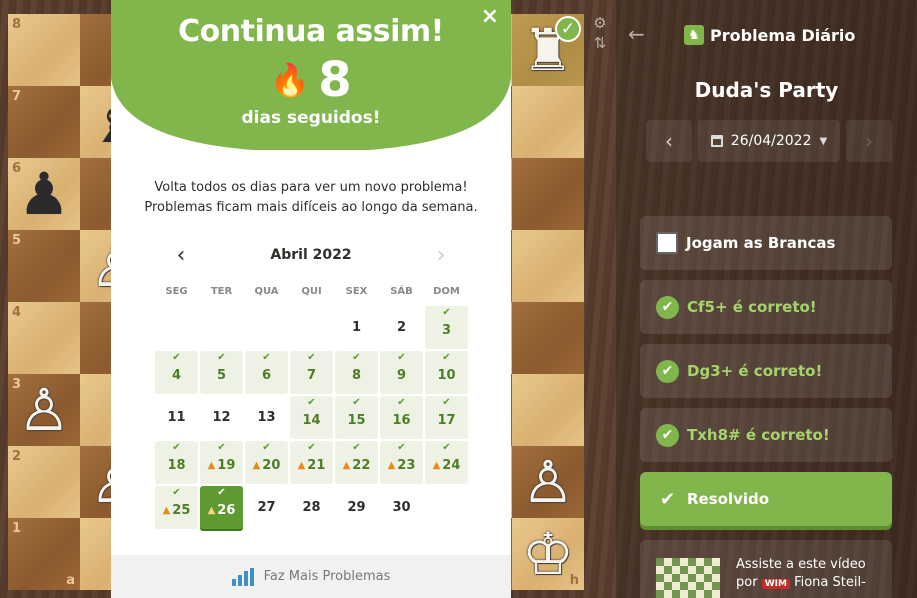  I want to click on calendar-day: ✔ 8, so click(356, 372).